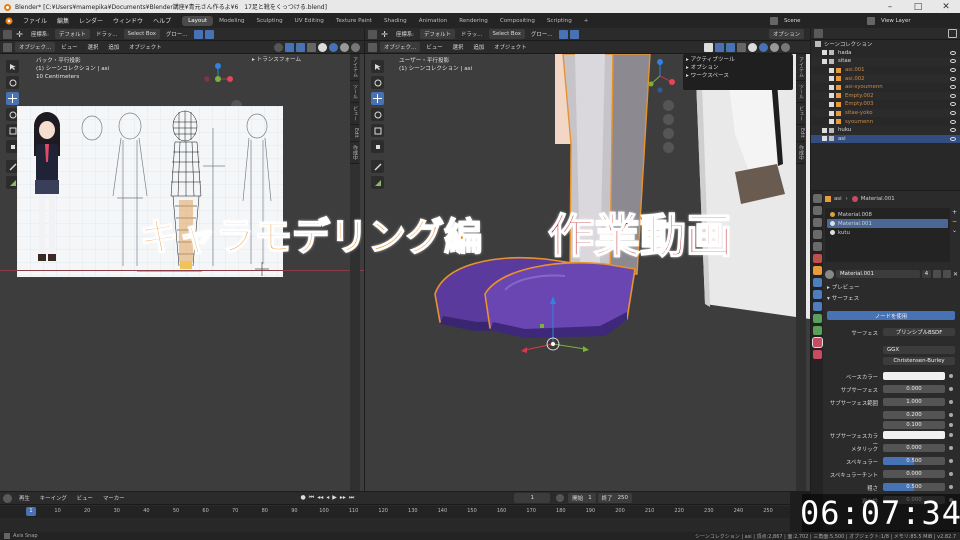 The image size is (960, 540). What do you see at coordinates (270, 21) in the screenshot?
I see `tab-sculpting: Sculpting` at bounding box center [270, 21].